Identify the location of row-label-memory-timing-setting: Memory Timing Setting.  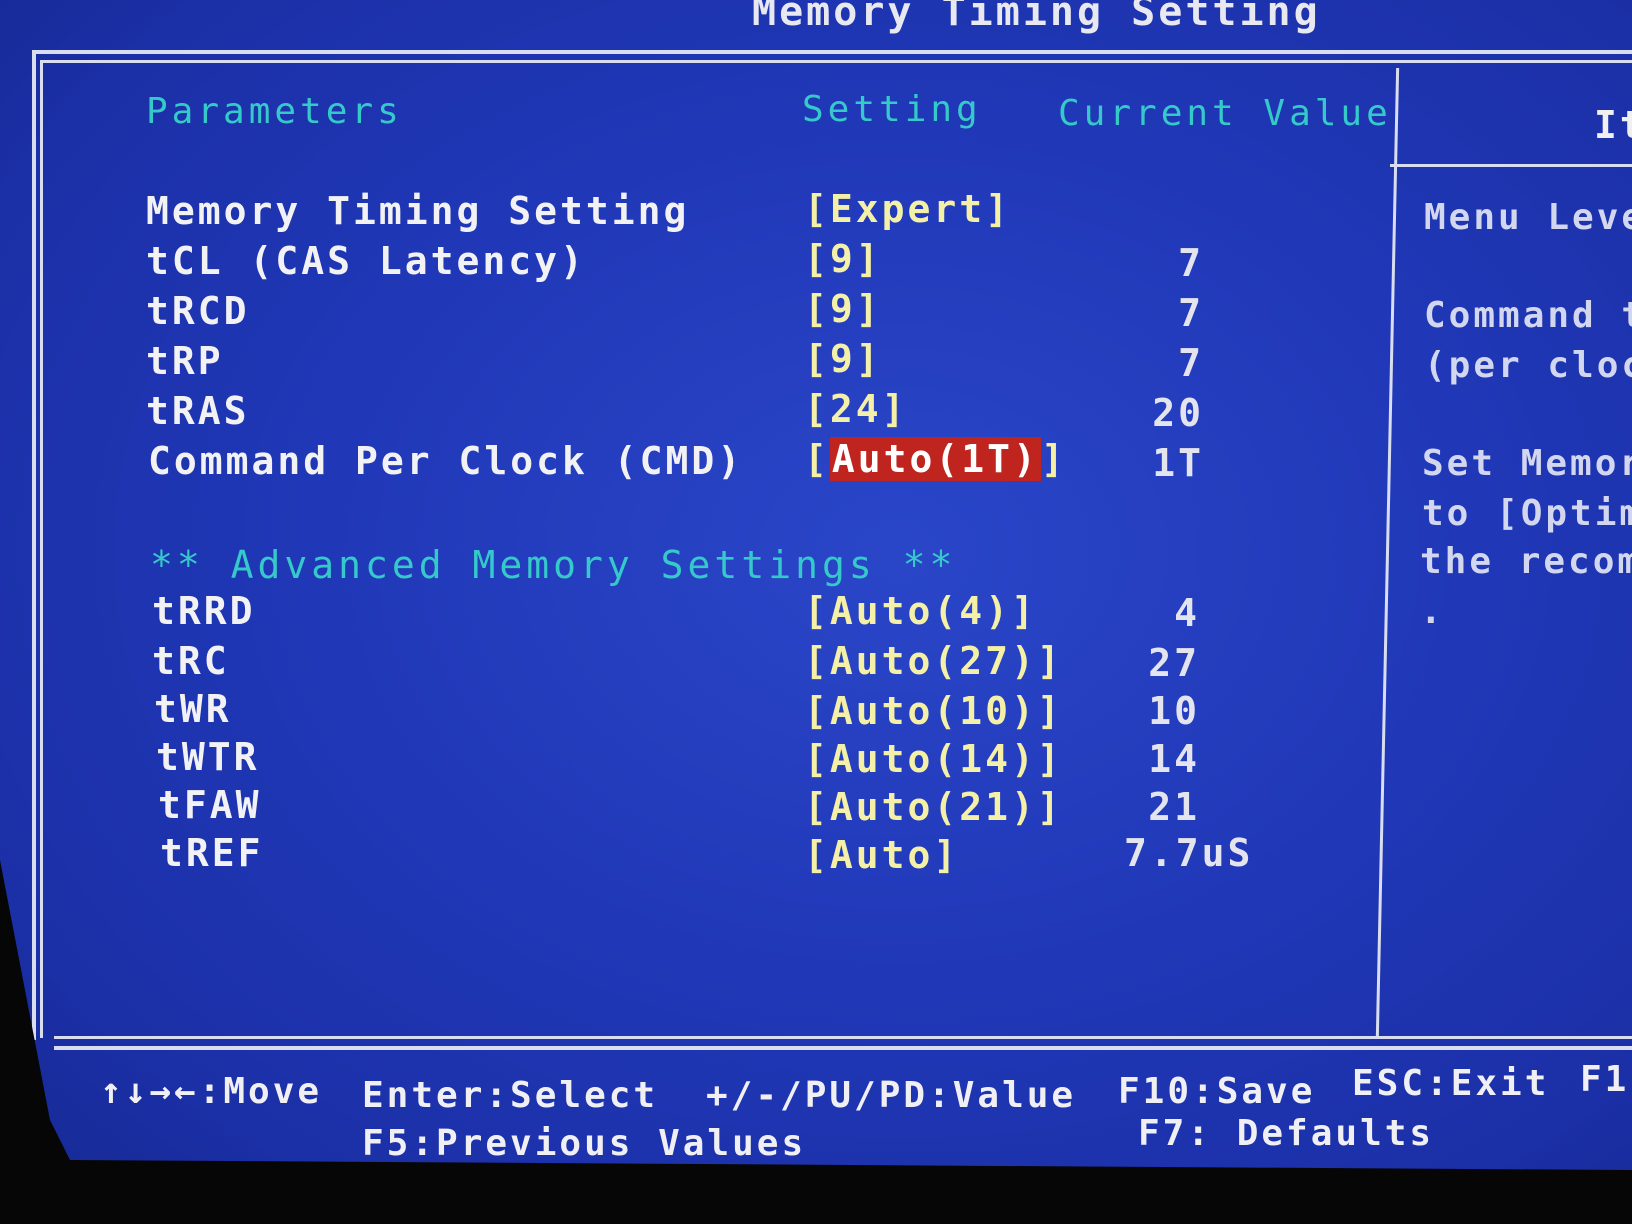
(417, 211).